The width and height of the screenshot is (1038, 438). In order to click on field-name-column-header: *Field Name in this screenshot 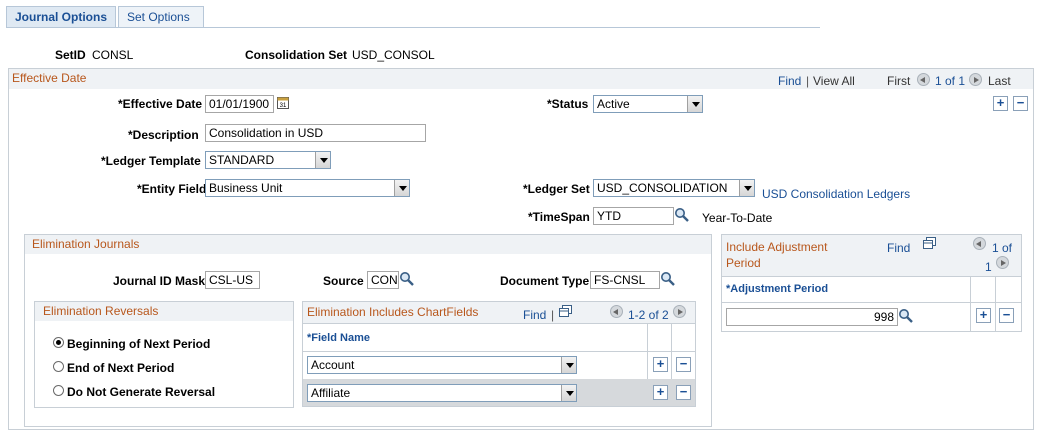, I will do `click(338, 338)`.